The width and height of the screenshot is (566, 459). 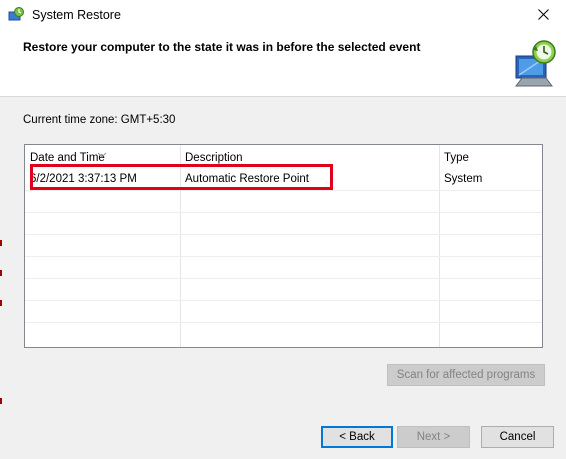 What do you see at coordinates (433, 437) in the screenshot?
I see `next-button: Next >` at bounding box center [433, 437].